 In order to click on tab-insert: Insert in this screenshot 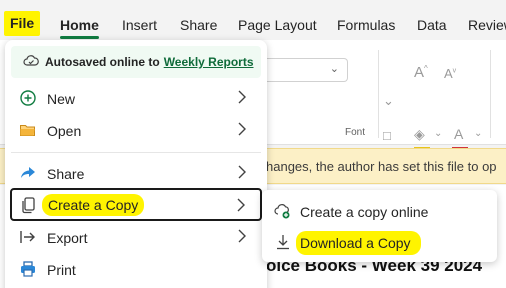, I will do `click(139, 20)`.